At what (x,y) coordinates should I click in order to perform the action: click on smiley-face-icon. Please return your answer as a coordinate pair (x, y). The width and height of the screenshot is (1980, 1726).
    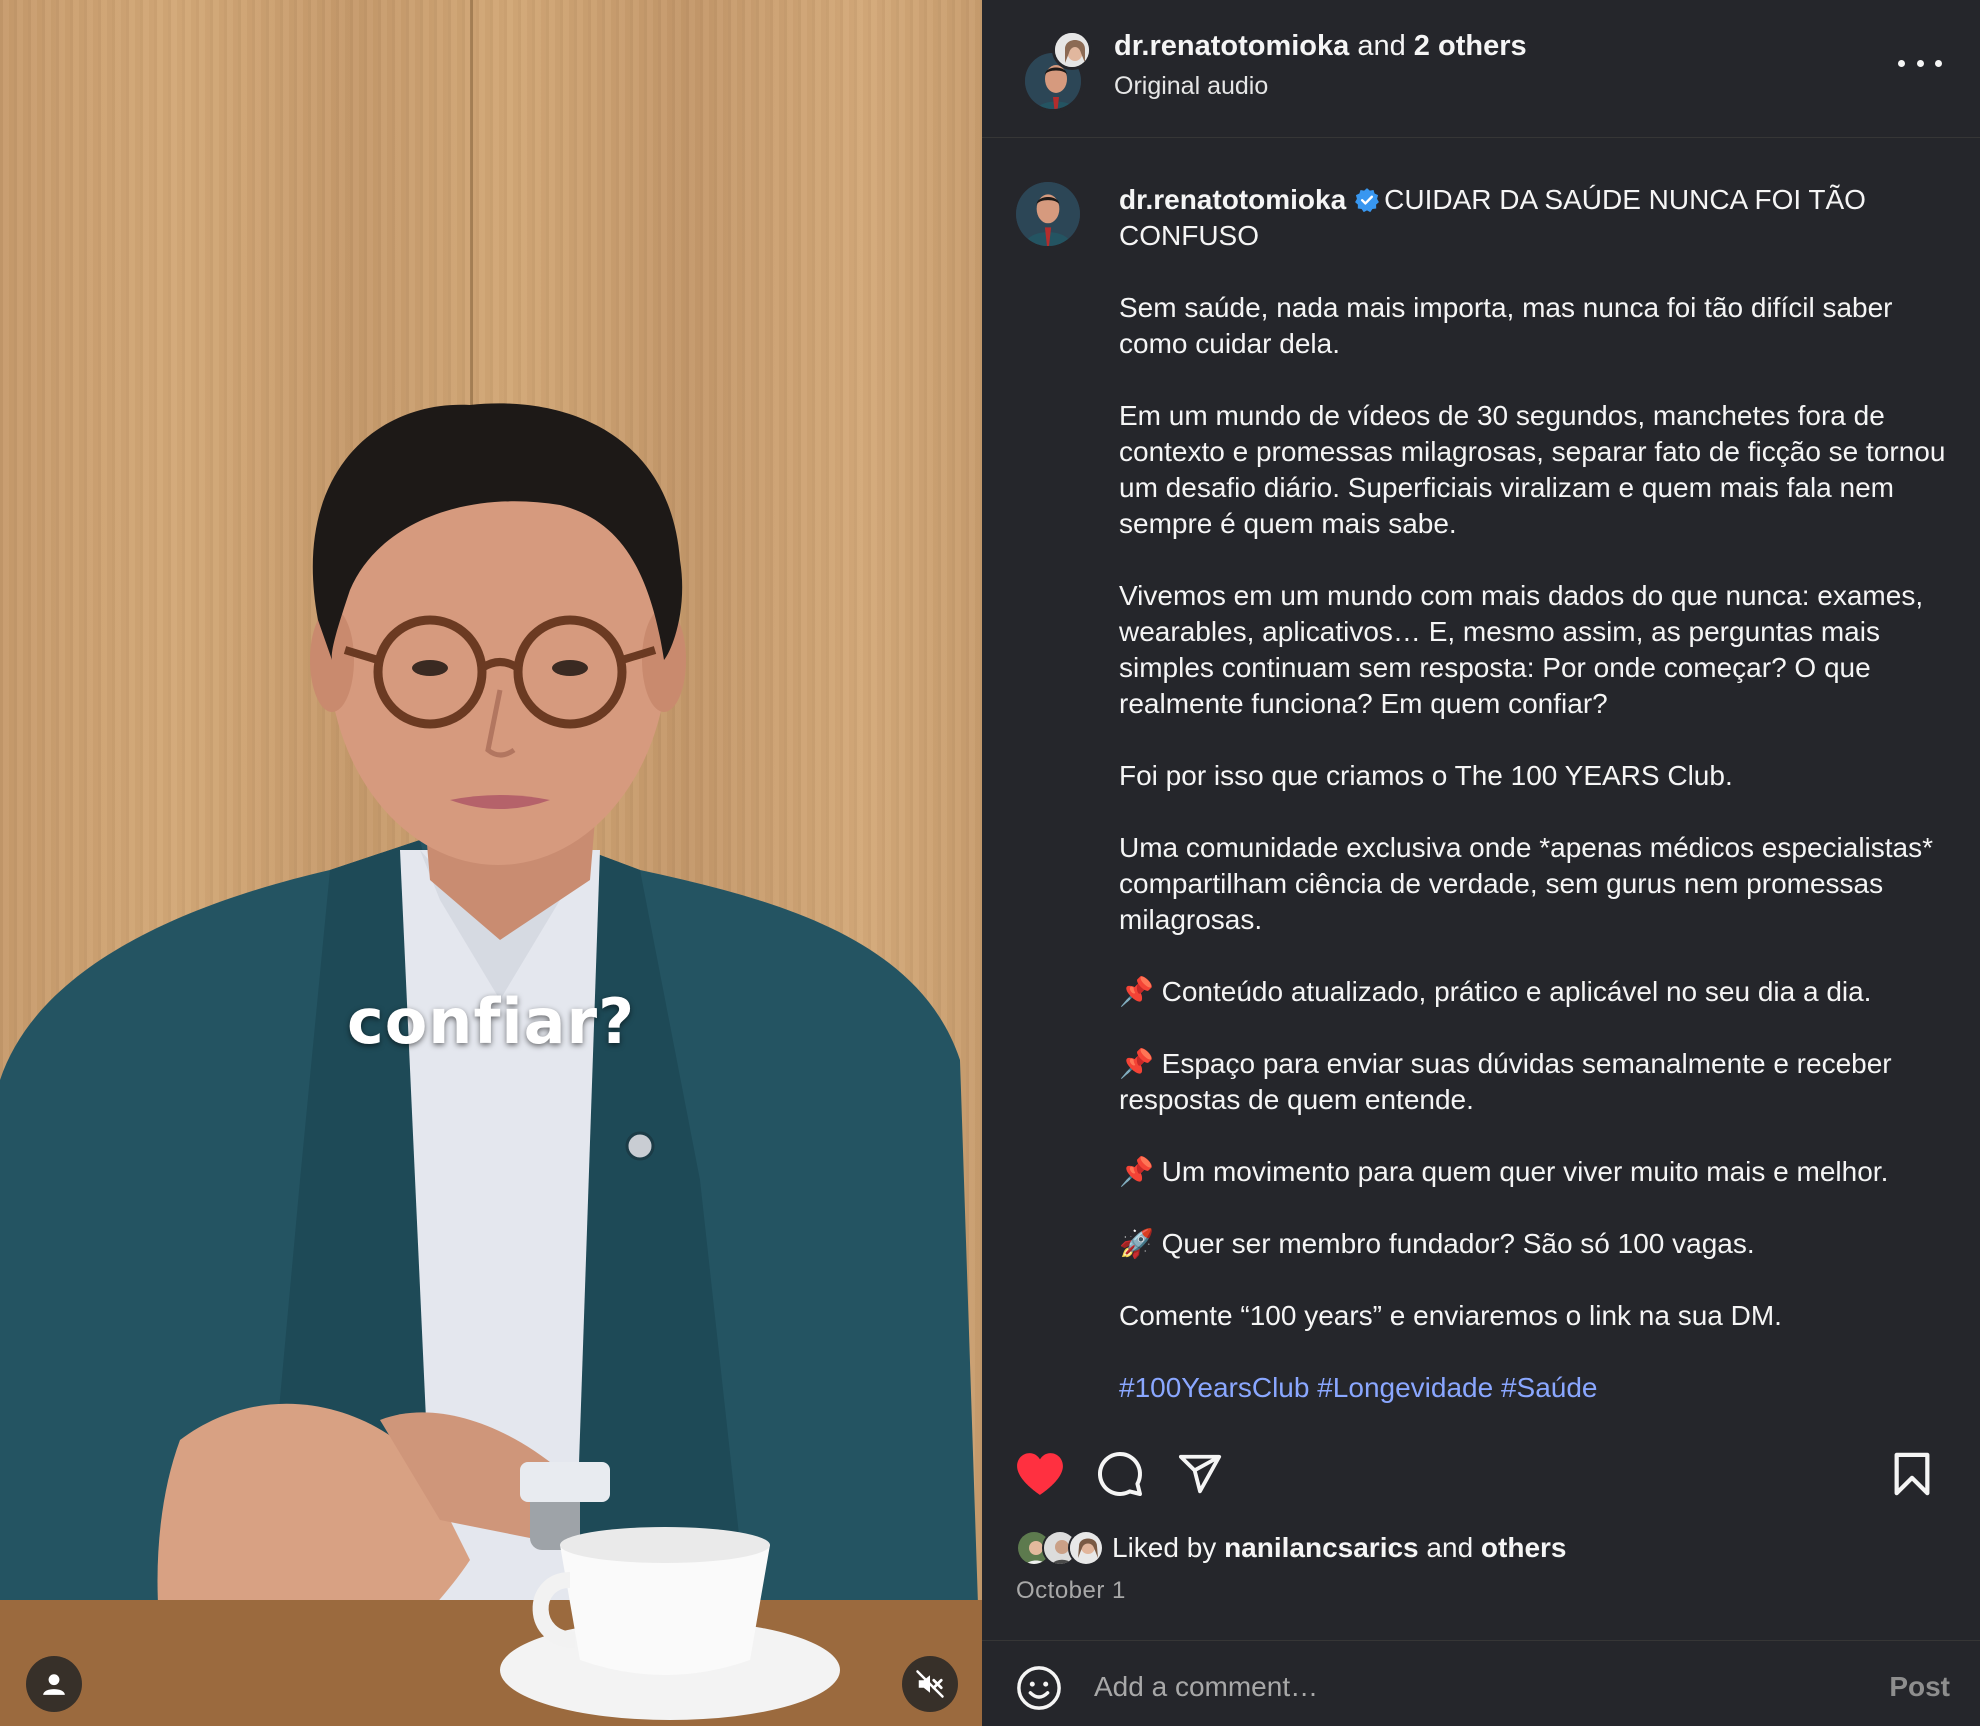
    Looking at the image, I should click on (1039, 1688).